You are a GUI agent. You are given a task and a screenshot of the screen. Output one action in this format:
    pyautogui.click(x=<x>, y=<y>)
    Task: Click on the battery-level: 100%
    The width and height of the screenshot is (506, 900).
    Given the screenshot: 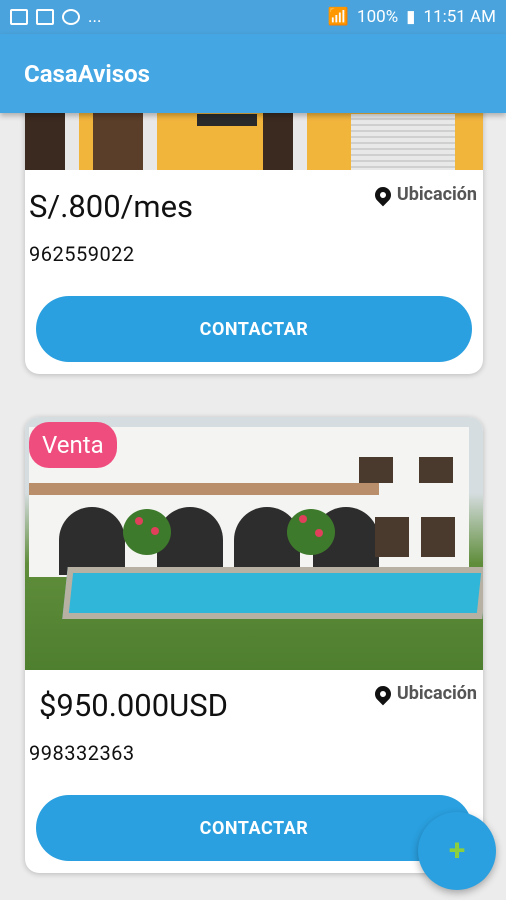 What is the action you would take?
    pyautogui.click(x=378, y=17)
    